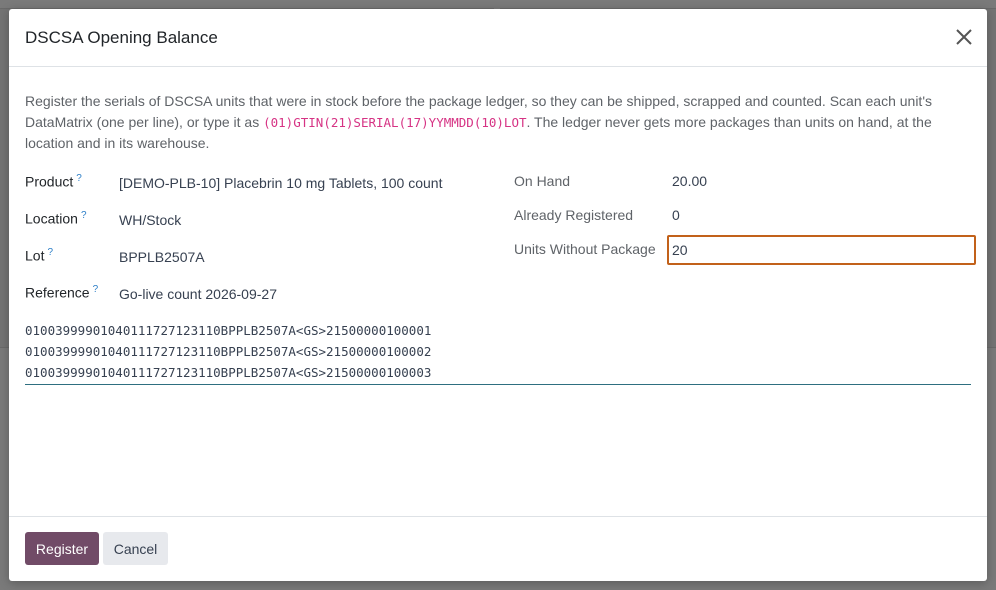 This screenshot has width=996, height=590. What do you see at coordinates (39, 255) in the screenshot?
I see `lot-label: Lot?` at bounding box center [39, 255].